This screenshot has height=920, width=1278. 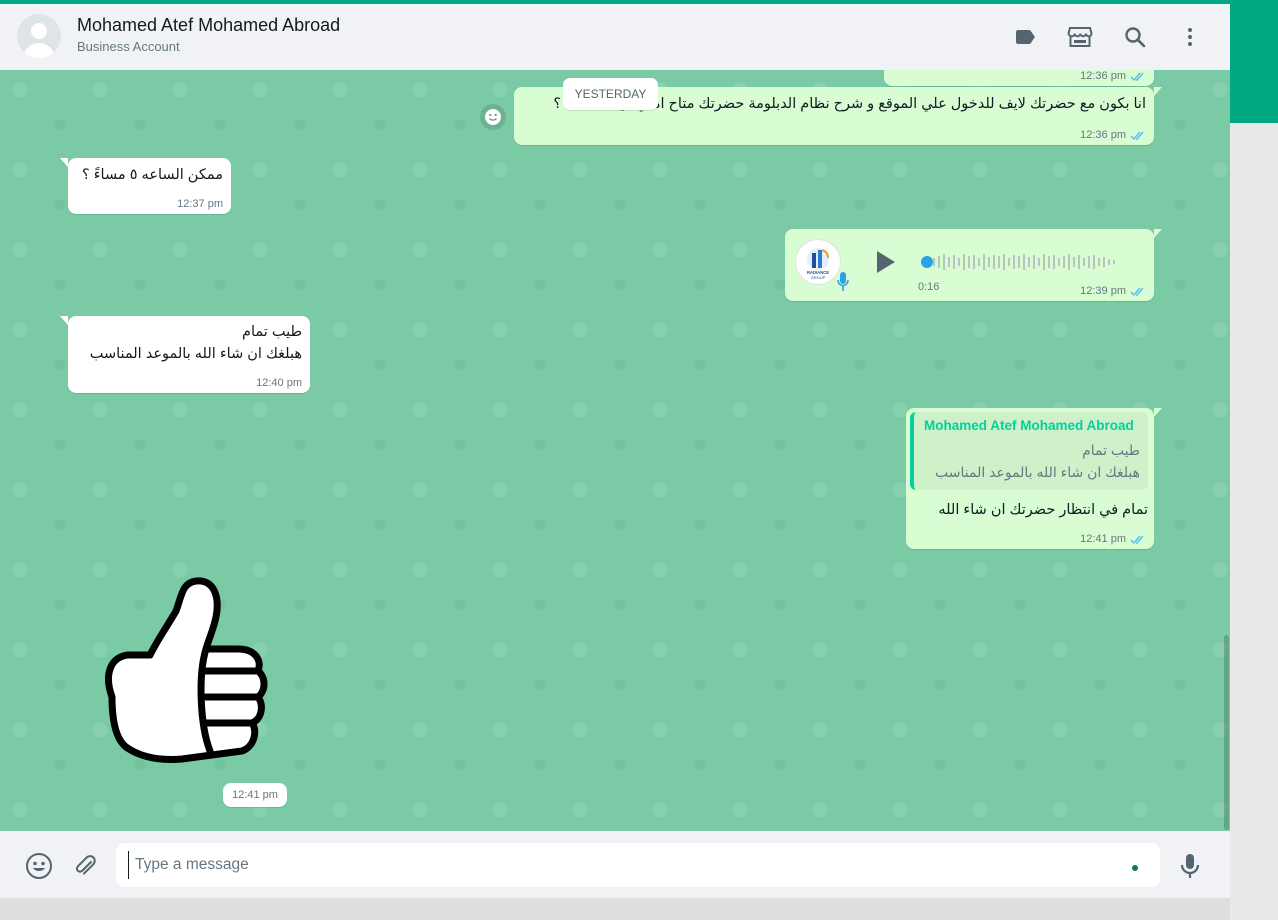 I want to click on message-bubble-incoming: ممكن الساعه ٥ مساءً ؟ 12:37 pm, so click(x=145, y=186).